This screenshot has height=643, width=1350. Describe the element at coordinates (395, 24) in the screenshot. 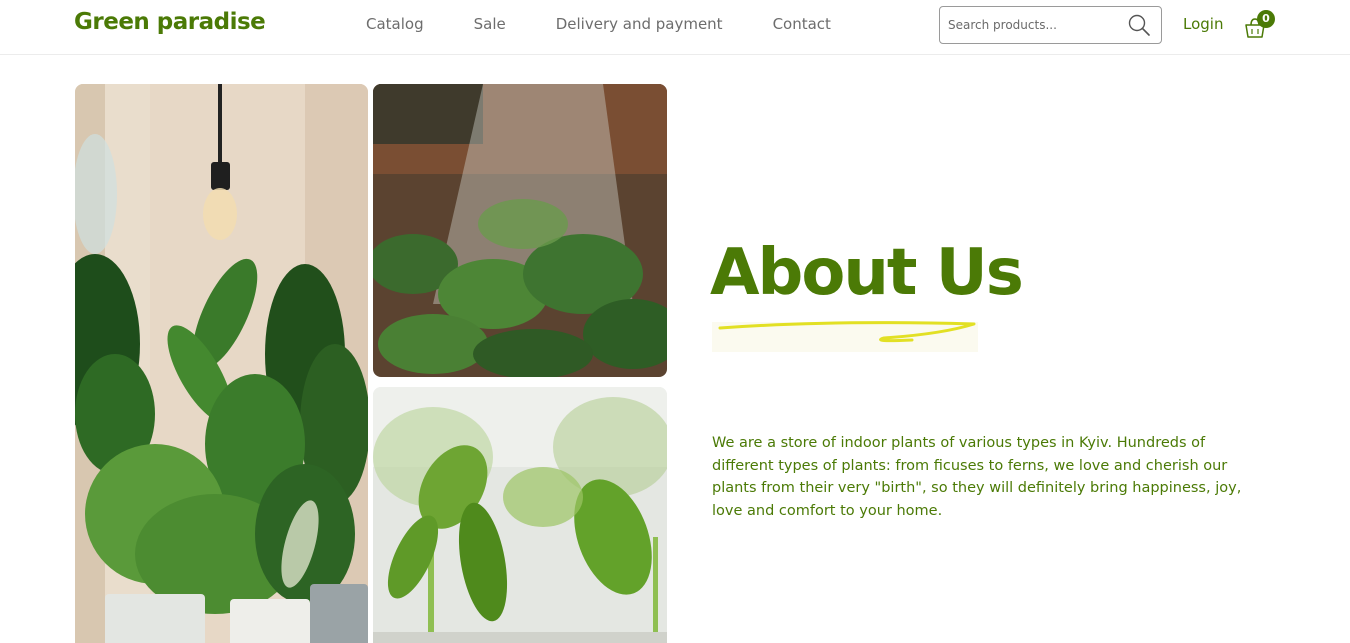

I see `nav-catalog: Catalog` at that location.